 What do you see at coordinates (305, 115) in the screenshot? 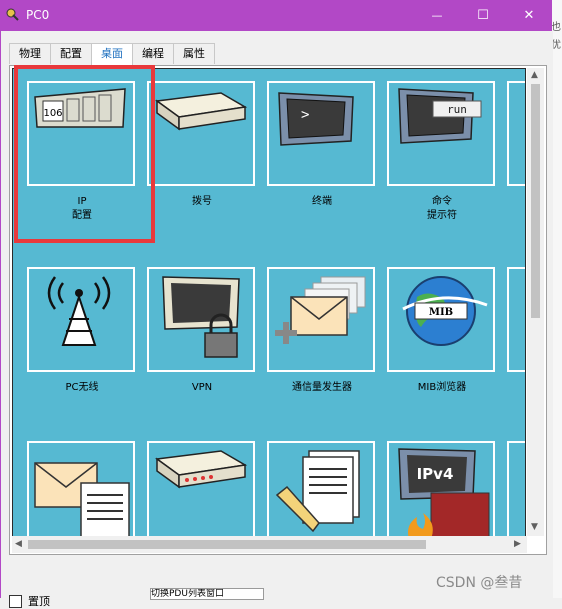
I see `terminal-prompt: >` at bounding box center [305, 115].